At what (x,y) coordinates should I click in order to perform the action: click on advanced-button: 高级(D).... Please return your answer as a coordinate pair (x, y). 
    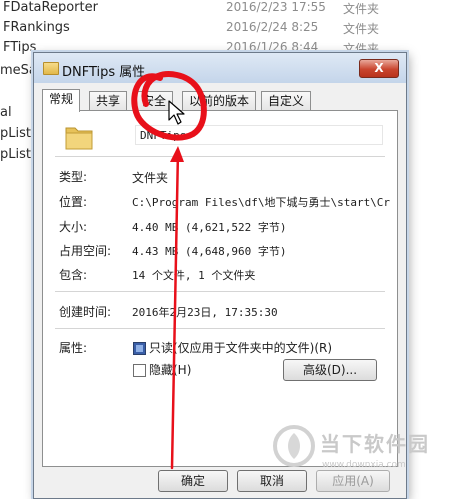
    Looking at the image, I should click on (330, 370).